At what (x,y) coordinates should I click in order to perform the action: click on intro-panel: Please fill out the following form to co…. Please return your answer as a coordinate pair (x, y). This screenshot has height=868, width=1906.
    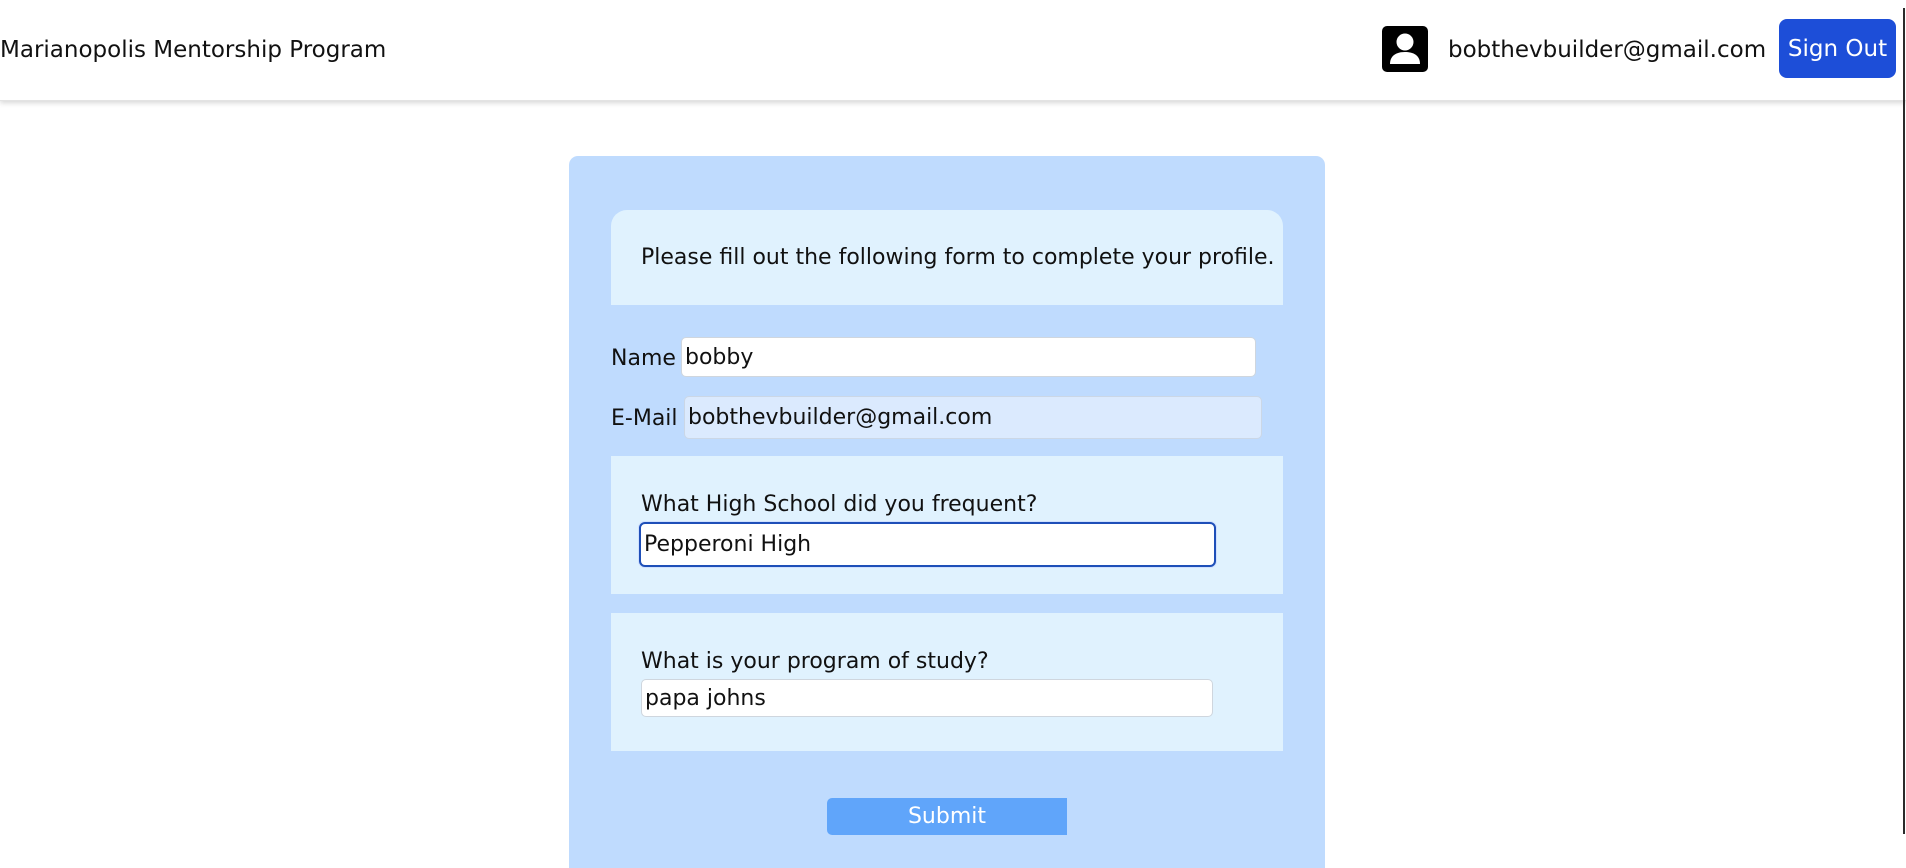
    Looking at the image, I should click on (947, 257).